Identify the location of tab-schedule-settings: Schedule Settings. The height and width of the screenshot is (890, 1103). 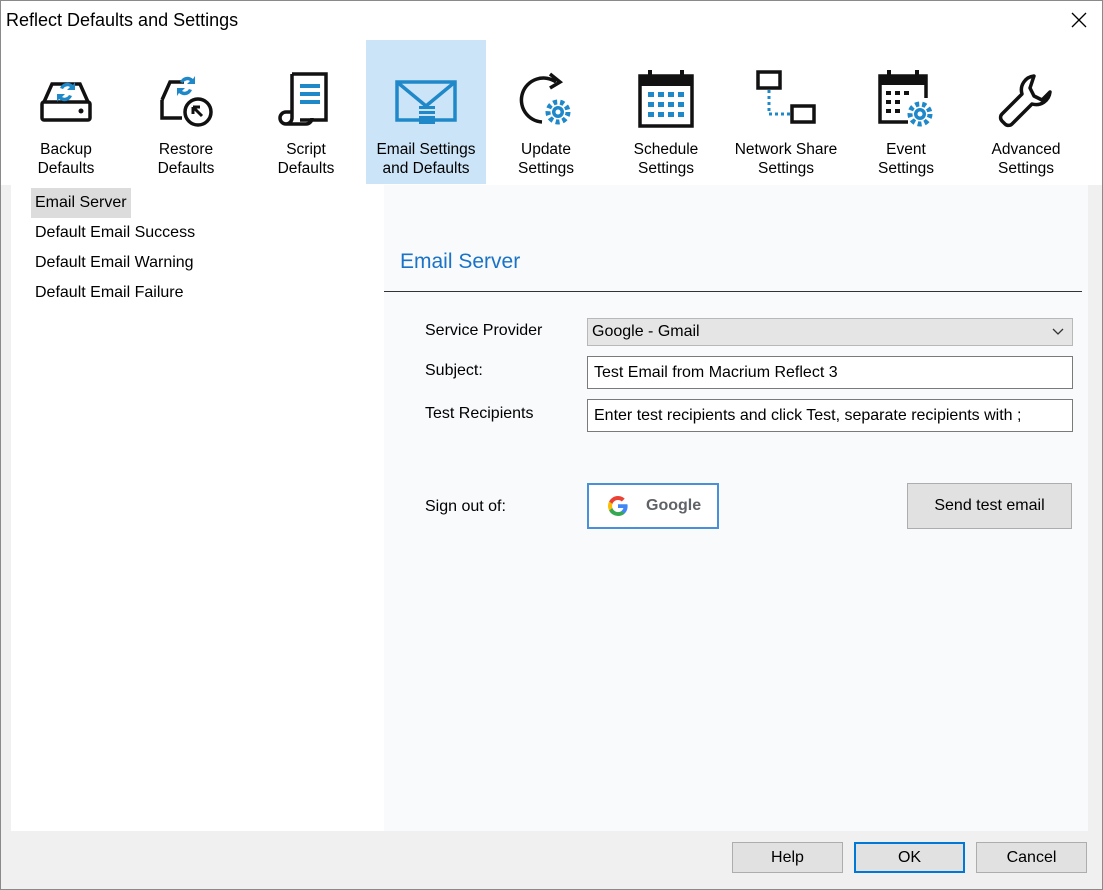
(666, 112).